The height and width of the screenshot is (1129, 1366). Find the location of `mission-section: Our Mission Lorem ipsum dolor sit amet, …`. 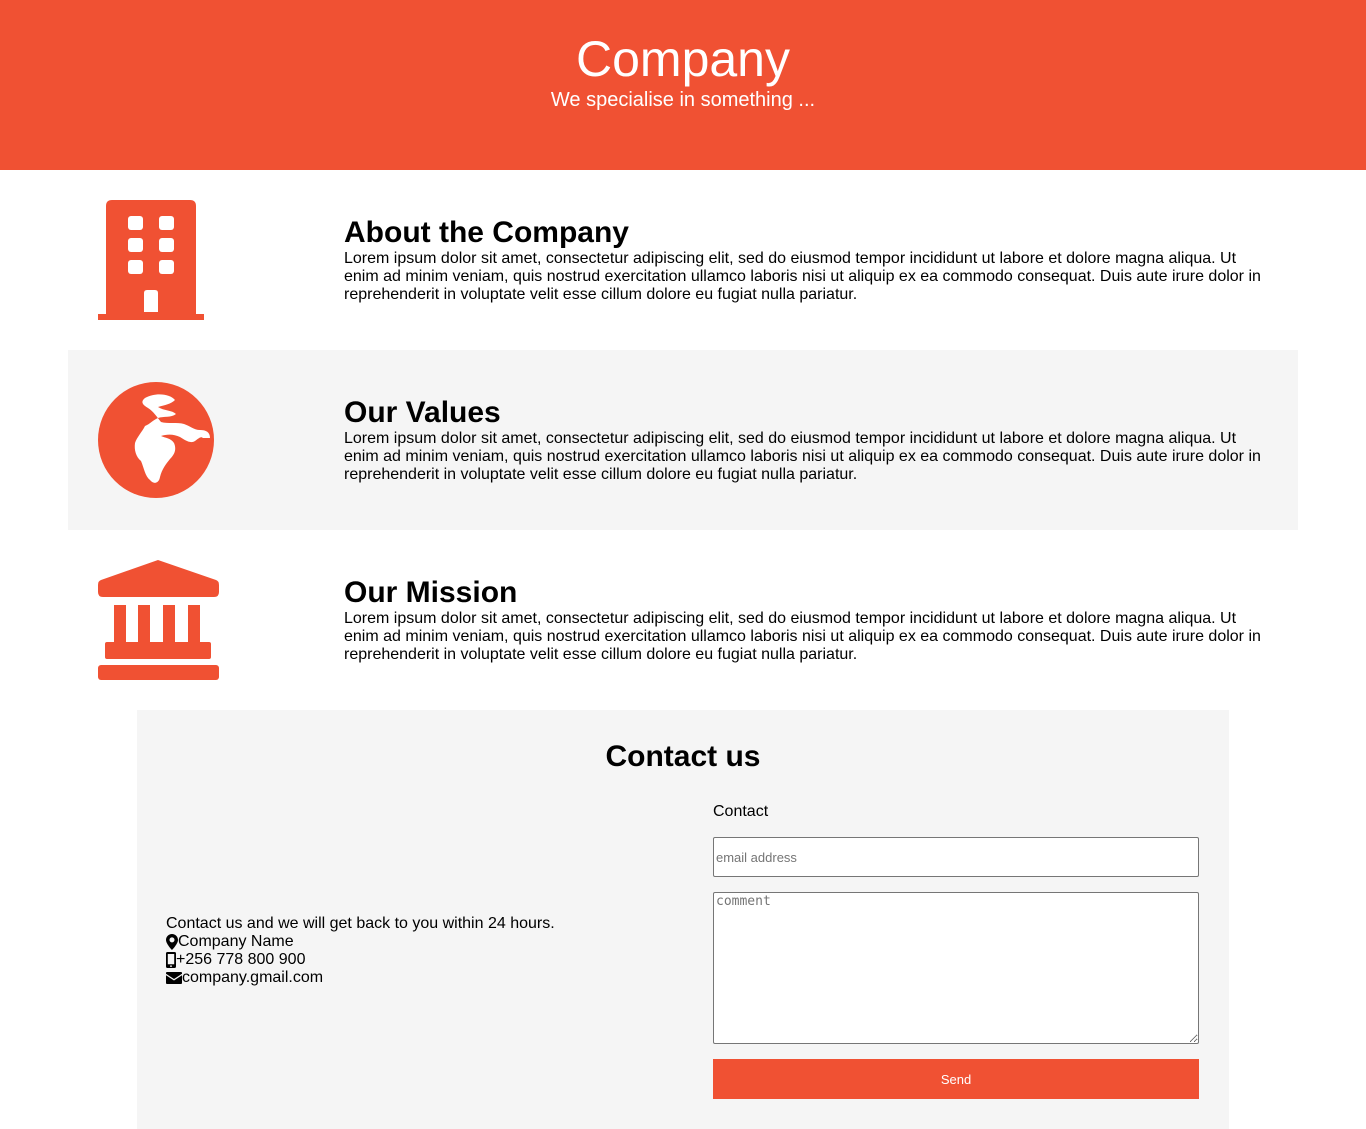

mission-section: Our Mission Lorem ipsum dolor sit amet, … is located at coordinates (683, 620).